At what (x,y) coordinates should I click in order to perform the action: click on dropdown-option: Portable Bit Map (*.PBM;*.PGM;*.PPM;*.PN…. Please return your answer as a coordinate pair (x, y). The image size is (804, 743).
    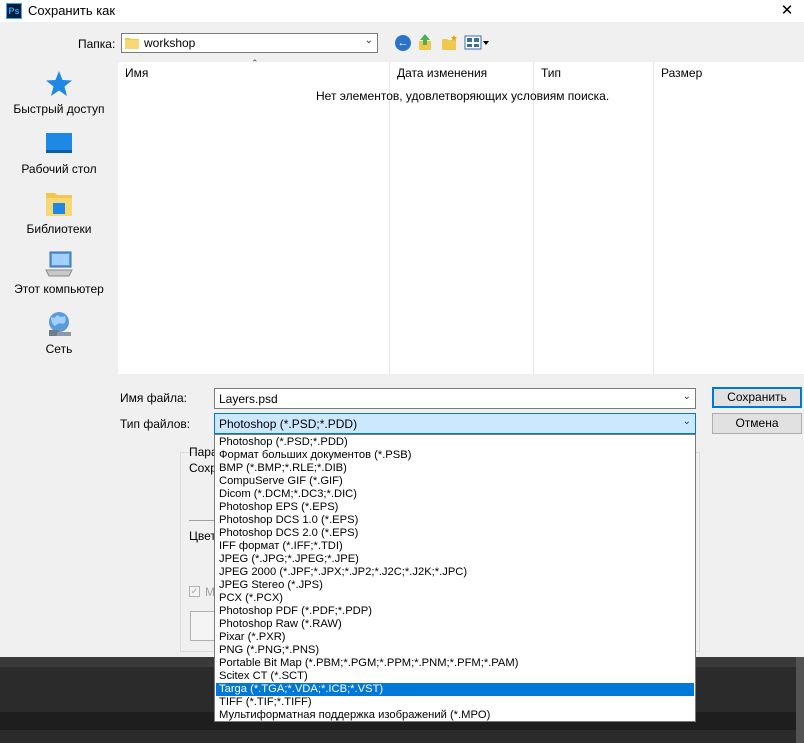
    Looking at the image, I should click on (455, 663).